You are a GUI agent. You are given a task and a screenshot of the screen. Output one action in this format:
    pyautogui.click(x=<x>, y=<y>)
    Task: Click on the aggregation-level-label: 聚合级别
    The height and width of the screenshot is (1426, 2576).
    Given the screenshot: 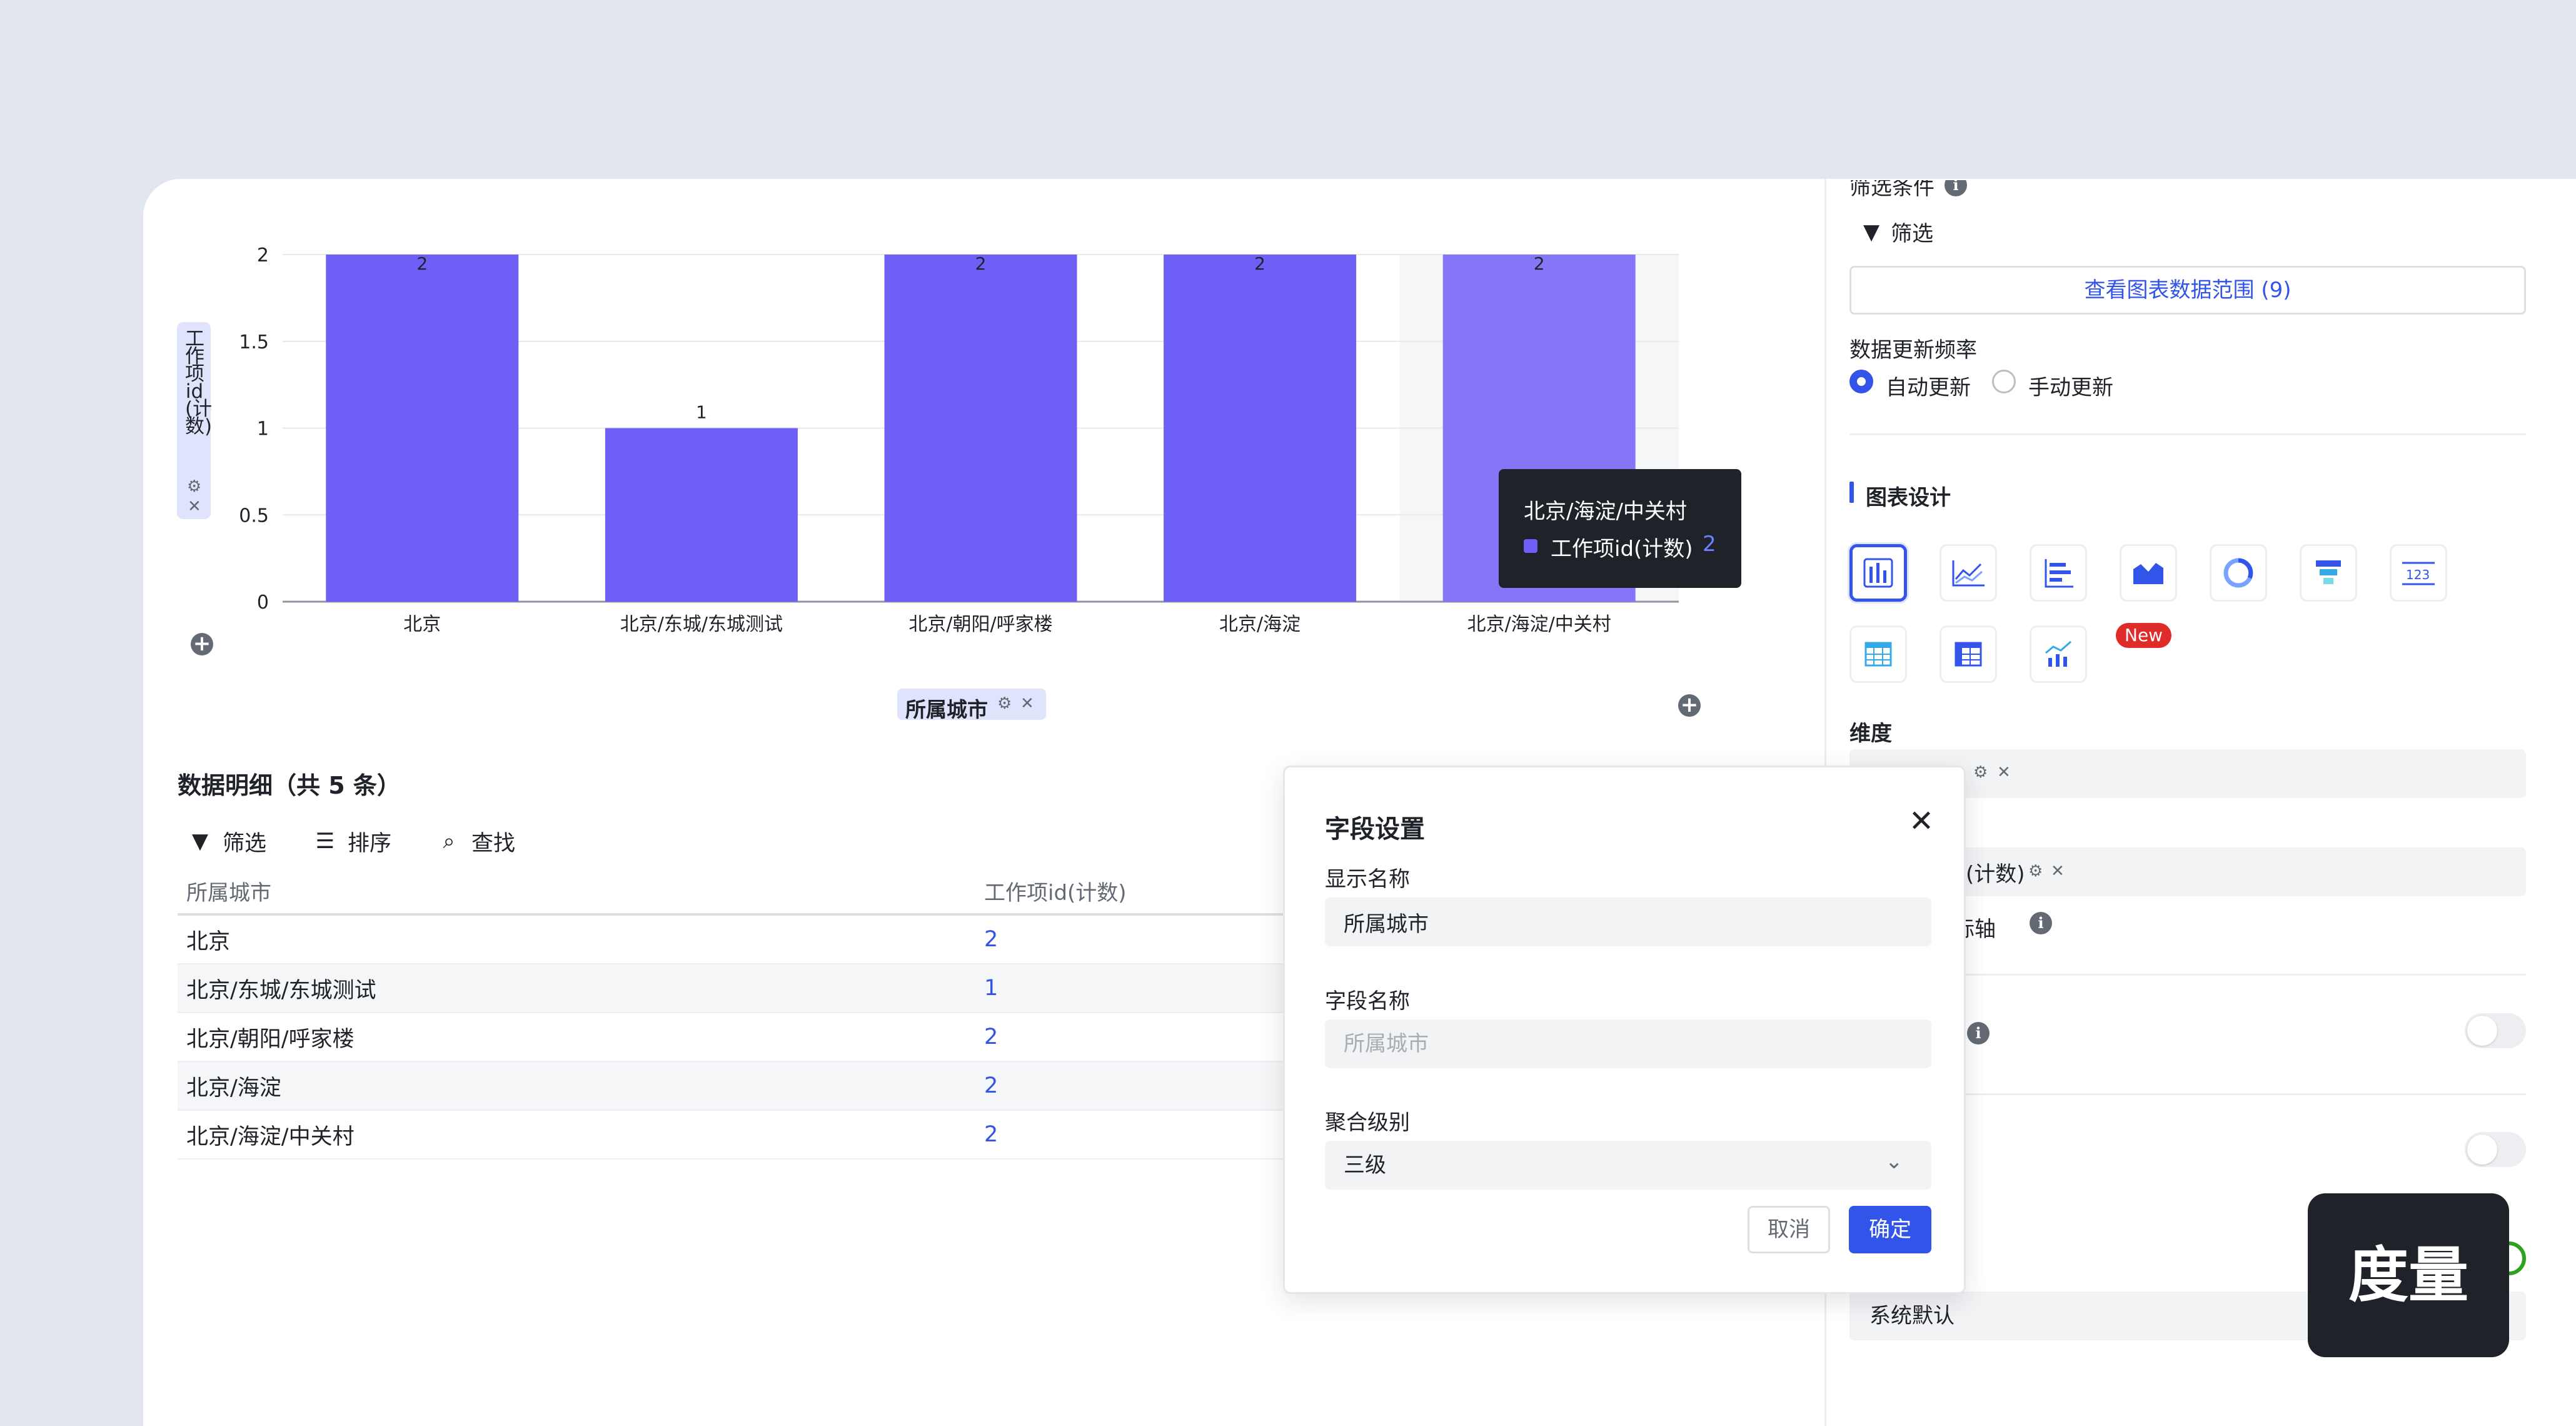 What is the action you would take?
    pyautogui.click(x=1367, y=1122)
    